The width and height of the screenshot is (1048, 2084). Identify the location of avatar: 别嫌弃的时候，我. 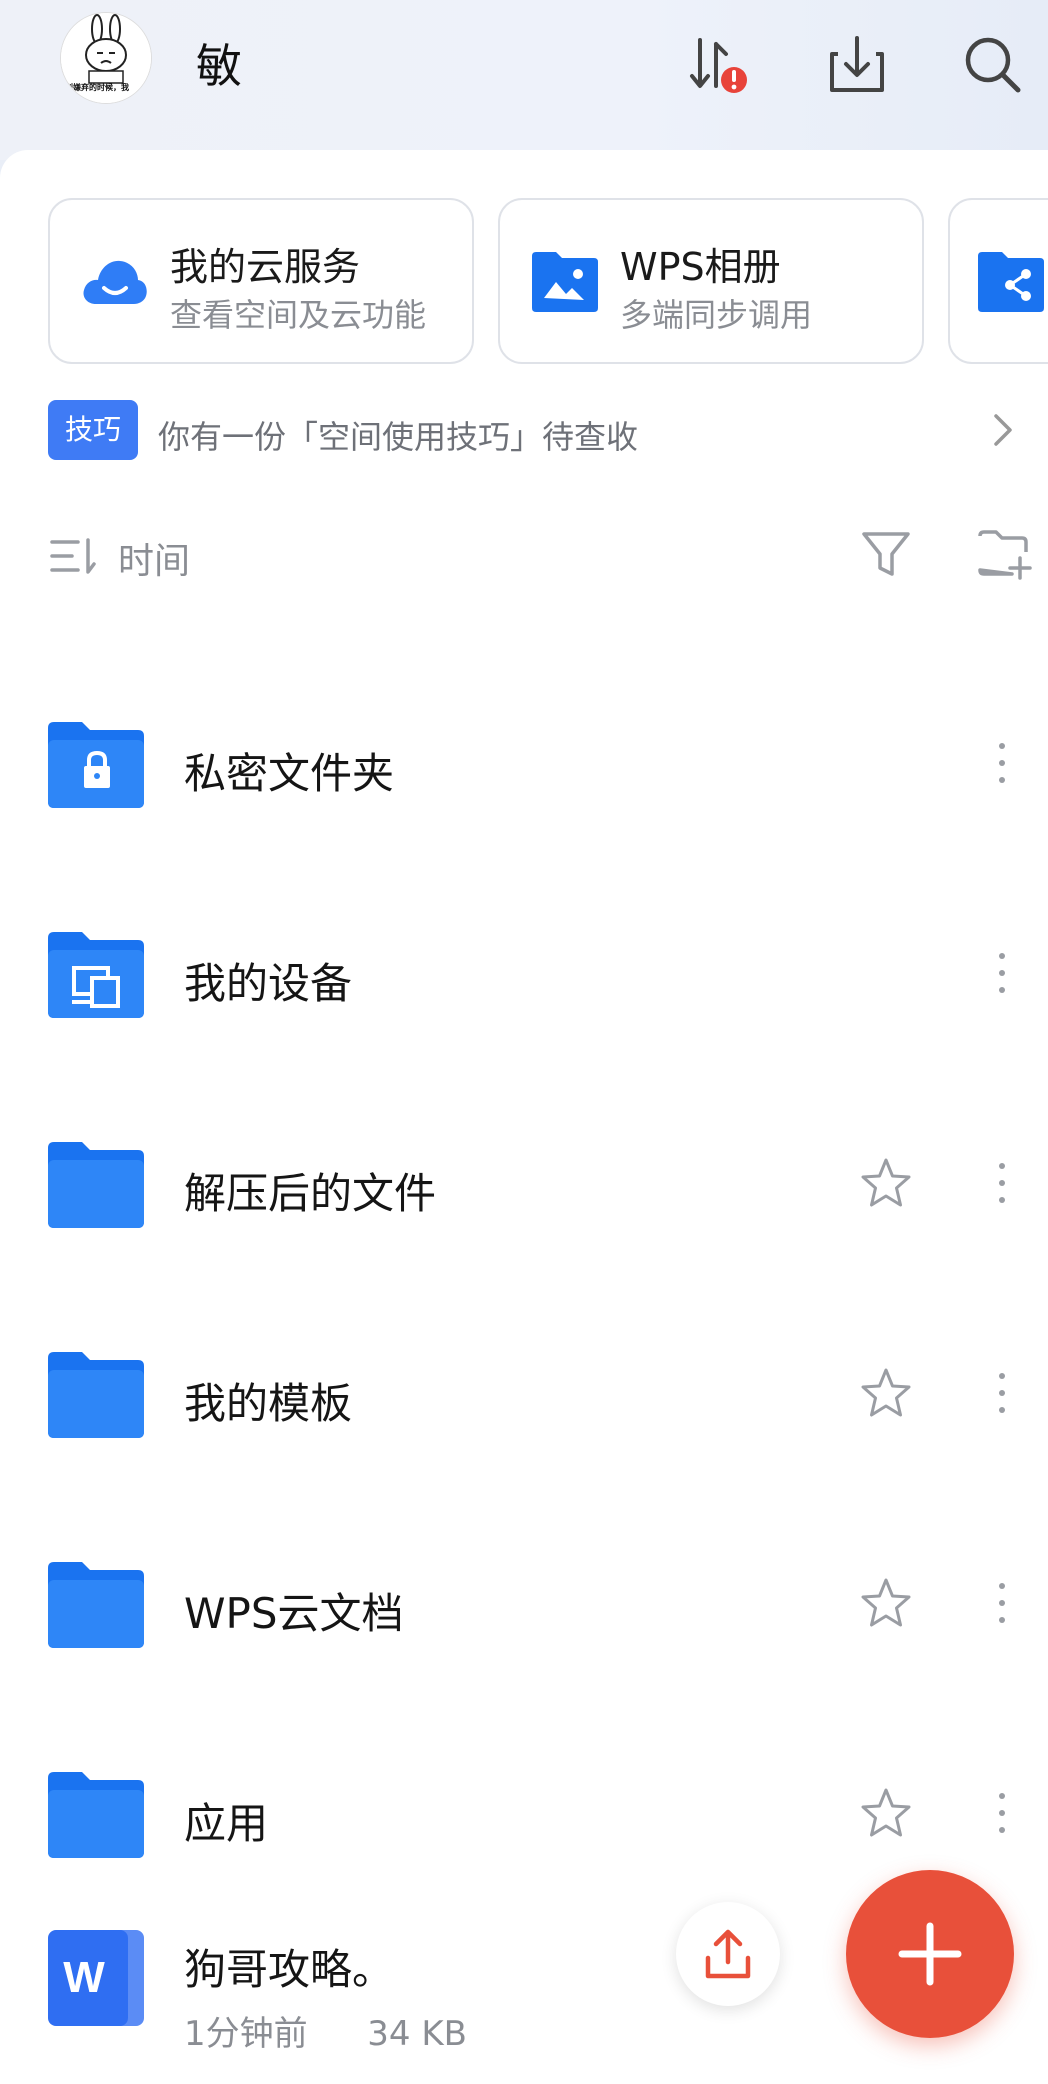
(106, 58).